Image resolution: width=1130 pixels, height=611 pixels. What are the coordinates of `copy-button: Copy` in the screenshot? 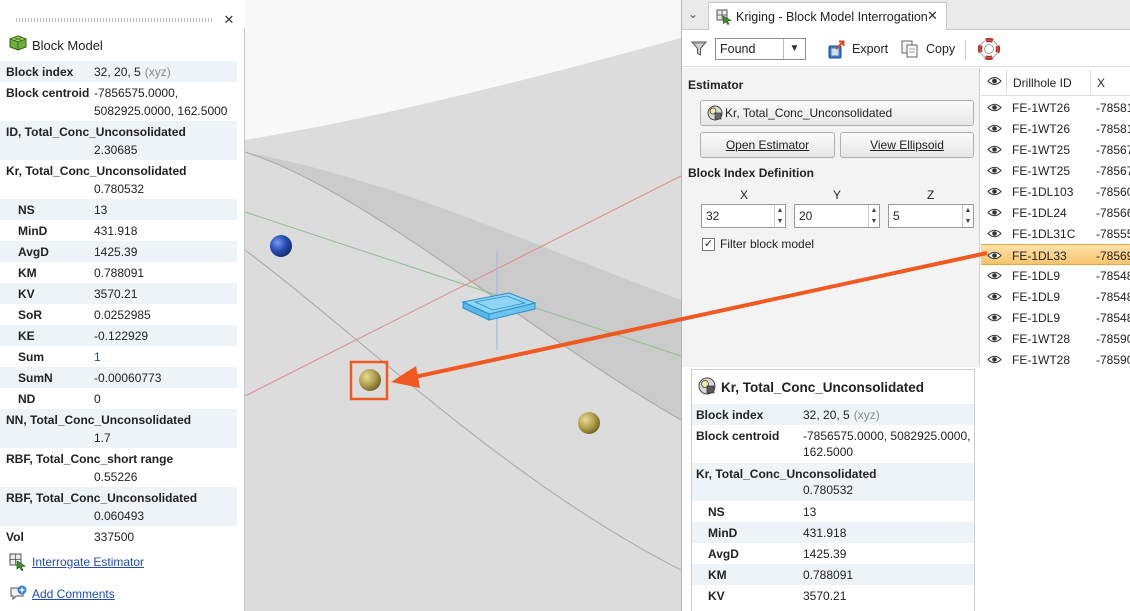 It's located at (928, 49).